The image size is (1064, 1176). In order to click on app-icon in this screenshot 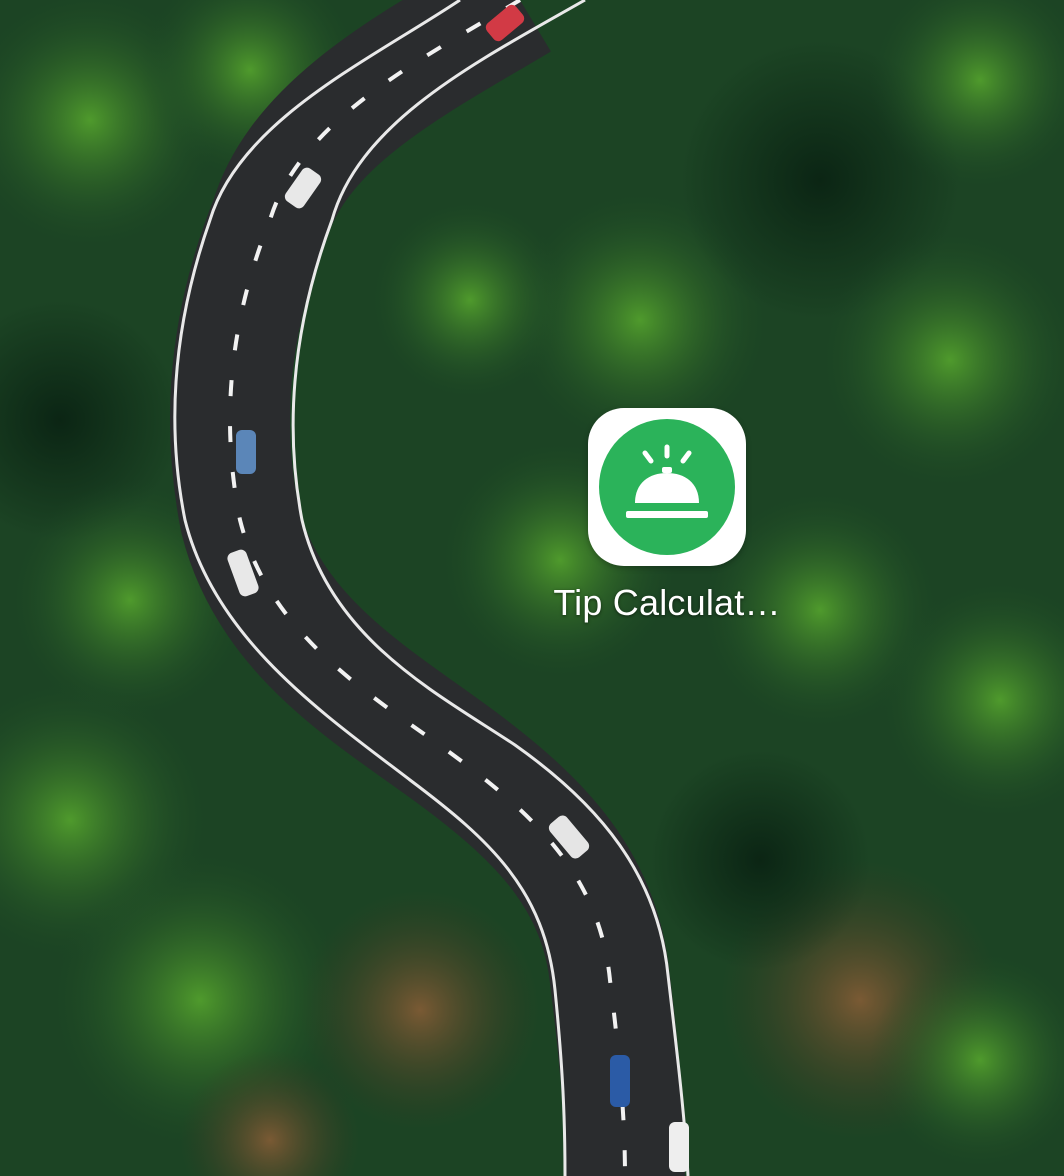, I will do `click(667, 487)`.